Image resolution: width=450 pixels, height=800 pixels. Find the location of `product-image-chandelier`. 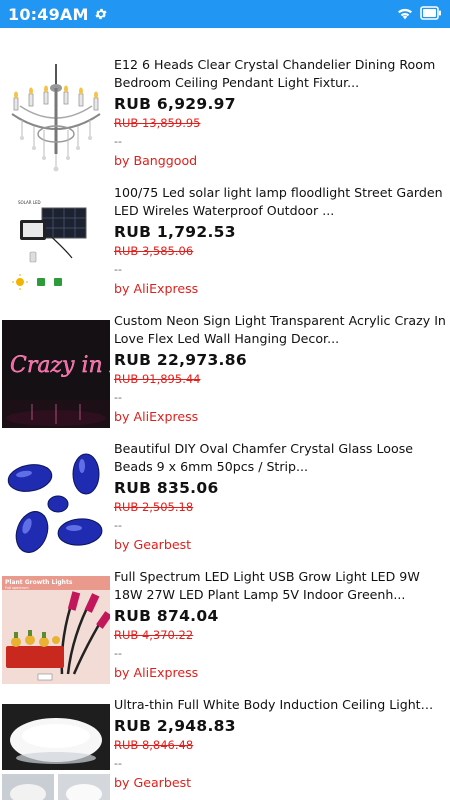

product-image-chandelier is located at coordinates (56, 118).